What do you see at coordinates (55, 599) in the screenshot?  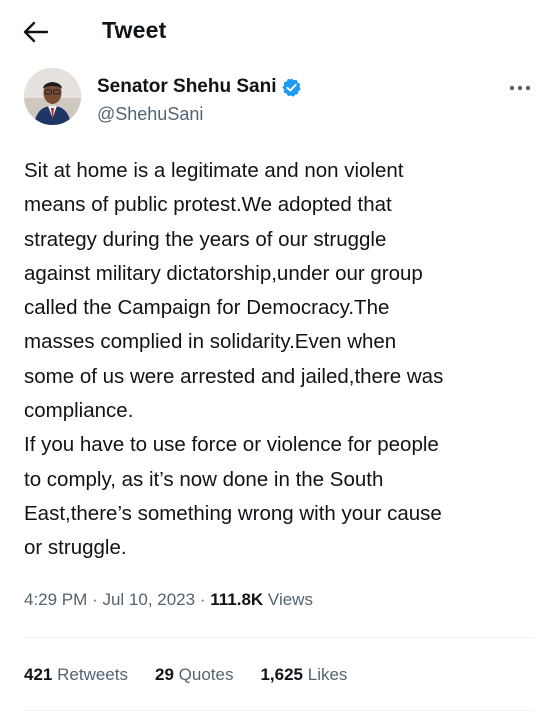 I see `tweet-time: 4:29 PM` at bounding box center [55, 599].